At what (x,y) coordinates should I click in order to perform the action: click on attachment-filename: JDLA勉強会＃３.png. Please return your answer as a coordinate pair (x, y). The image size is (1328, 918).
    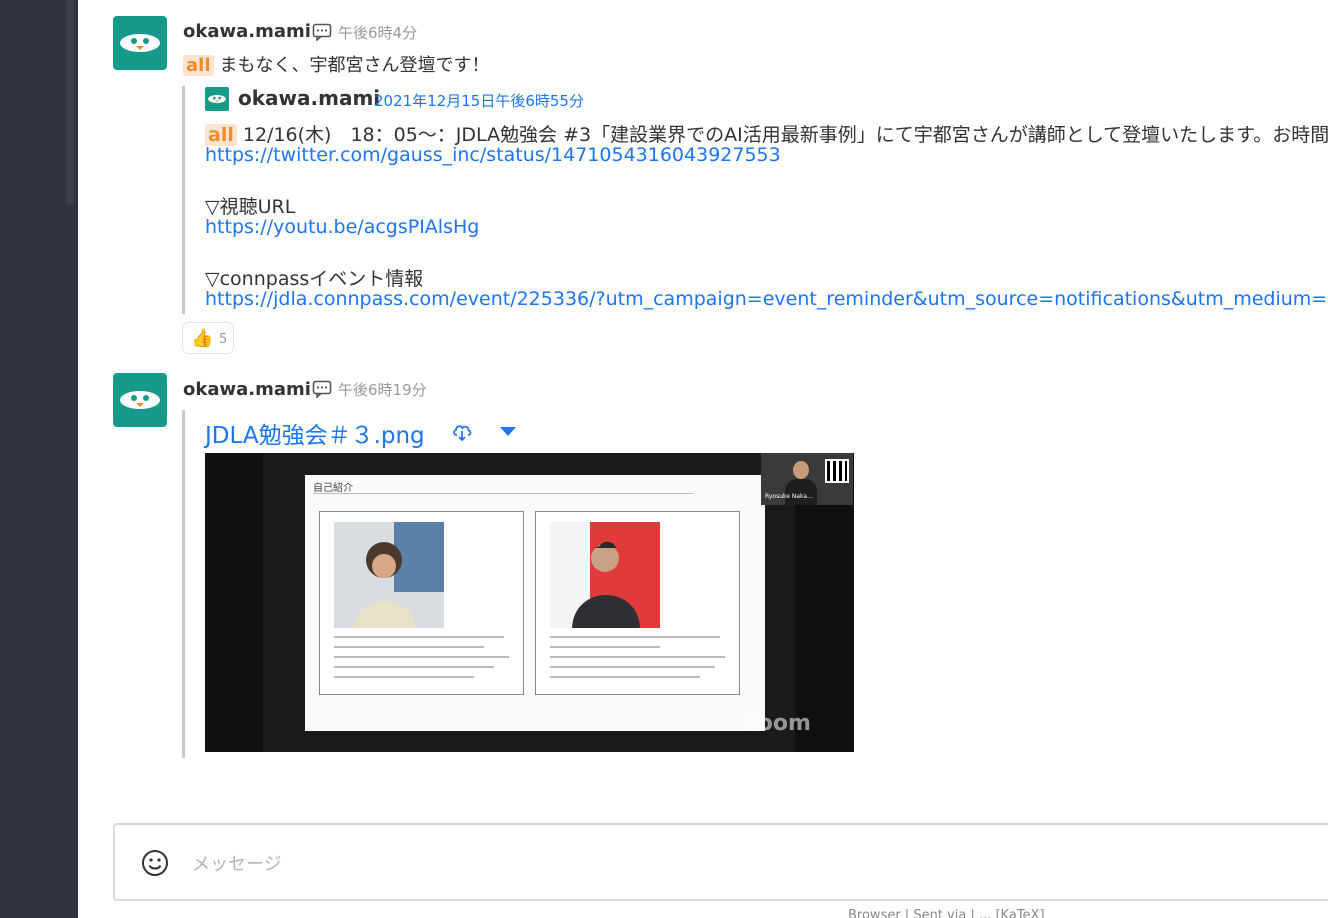
    Looking at the image, I should click on (315, 433).